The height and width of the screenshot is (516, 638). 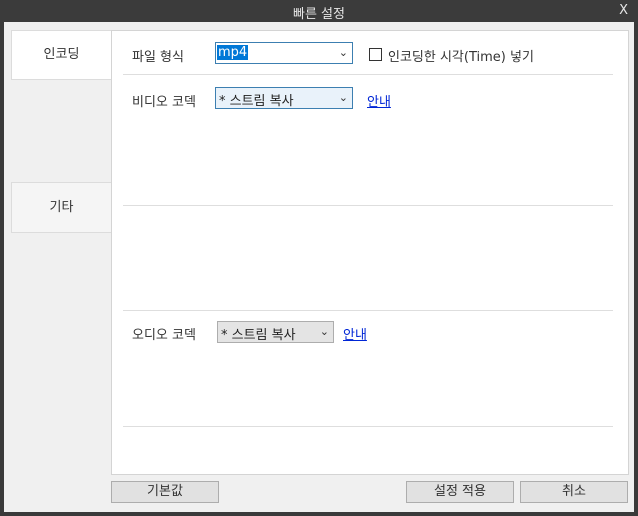 I want to click on insert-time-label: 인코딩한 시각(Time) 넣기, so click(x=461, y=57).